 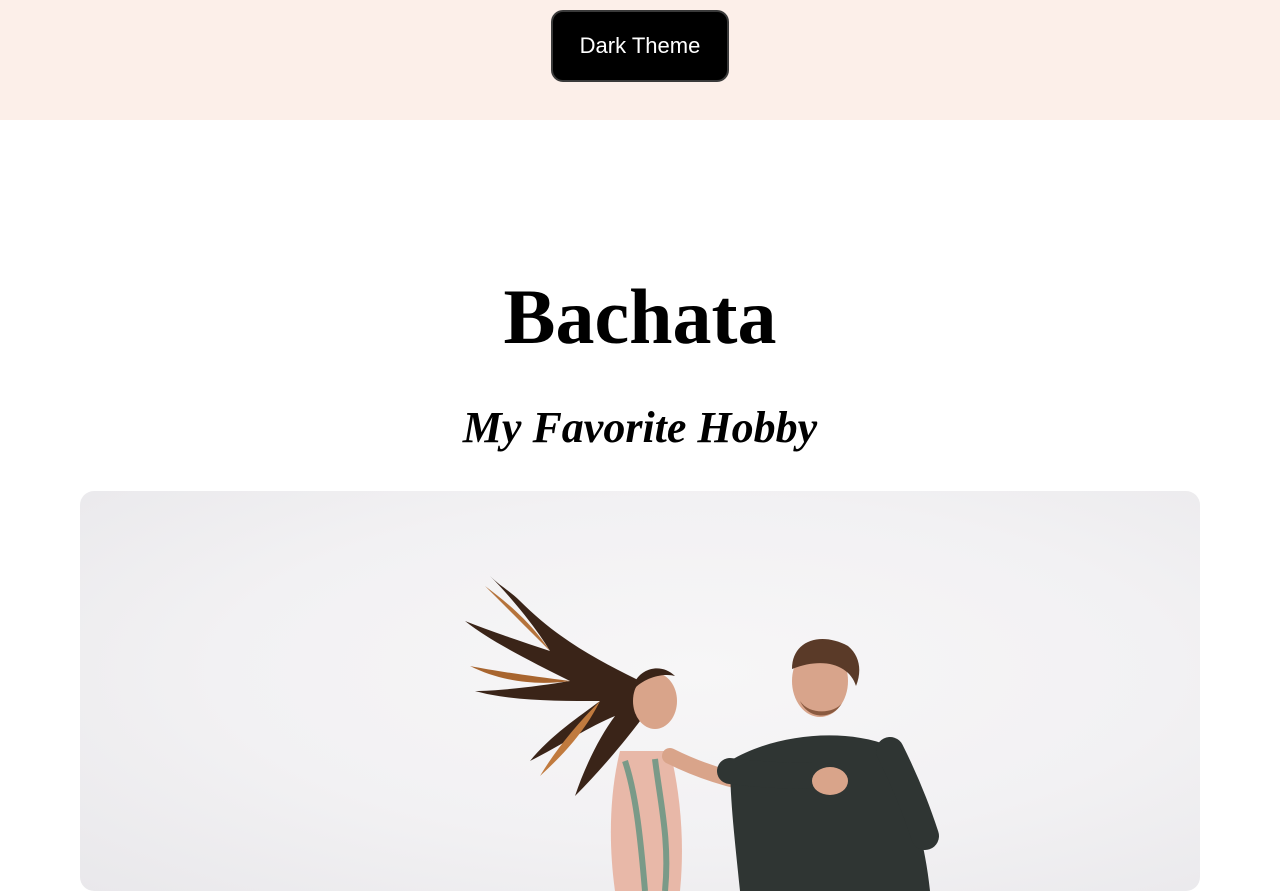 I want to click on woman-hair, so click(x=552, y=686).